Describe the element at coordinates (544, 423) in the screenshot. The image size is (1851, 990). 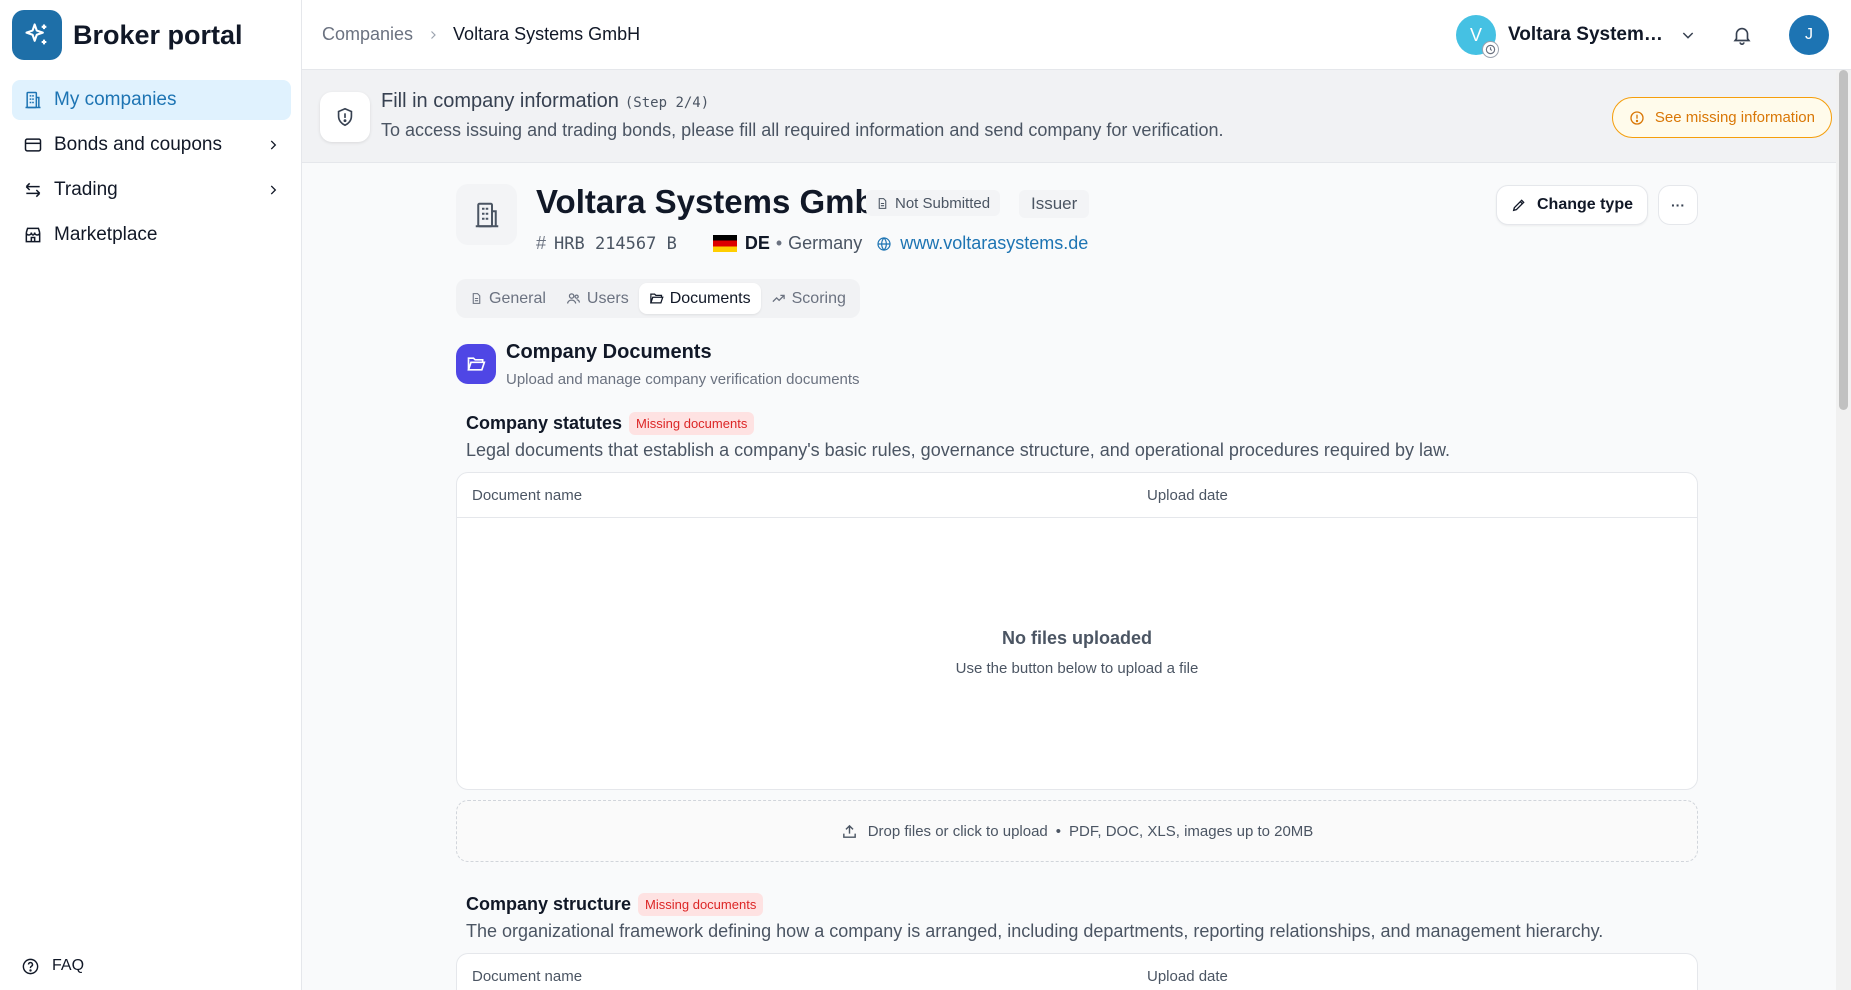
I see `document-group-title: Company statutes` at that location.